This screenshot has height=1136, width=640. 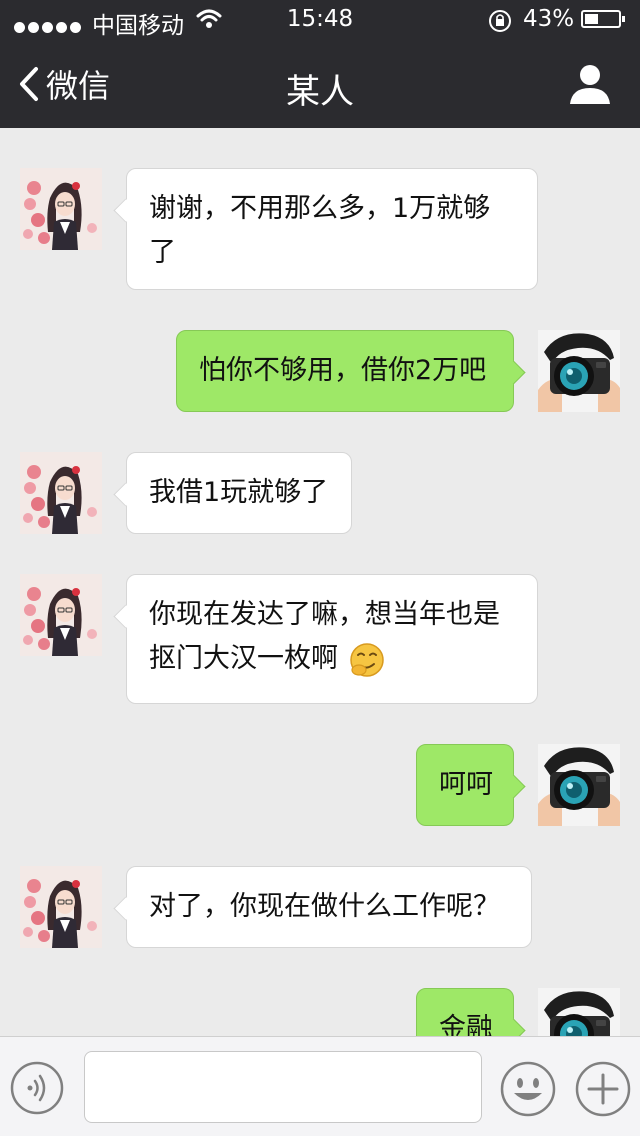 I want to click on message-text: 对了，你现在做什么工作呢？, so click(x=324, y=906).